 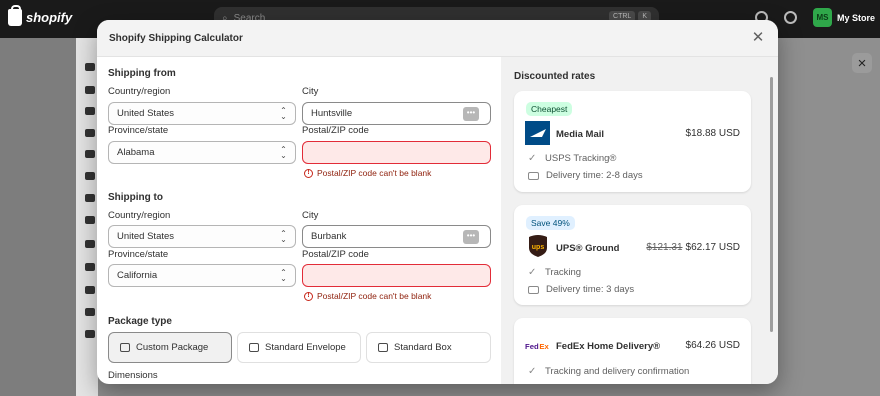 What do you see at coordinates (136, 152) in the screenshot?
I see `from-province-value: Alabama` at bounding box center [136, 152].